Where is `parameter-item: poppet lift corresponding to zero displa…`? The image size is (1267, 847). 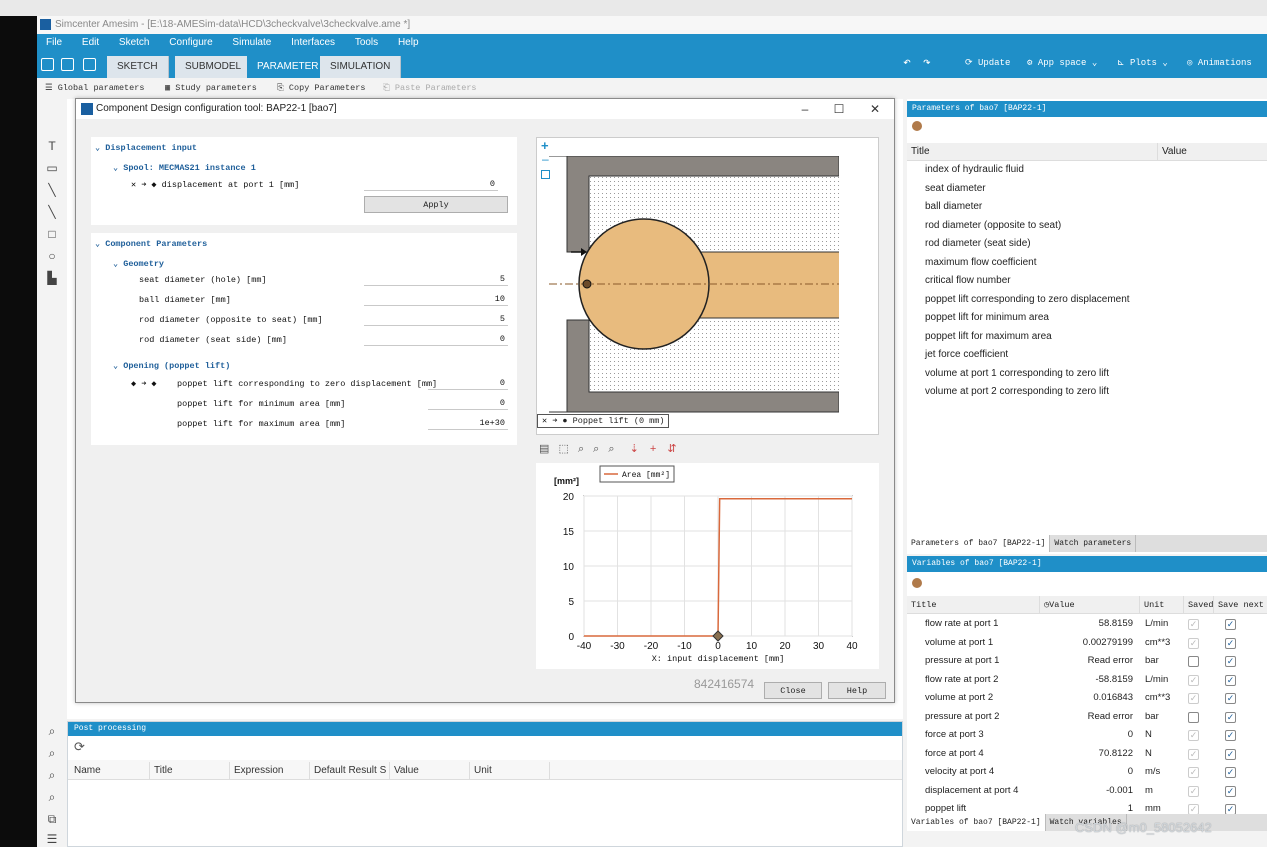 parameter-item: poppet lift corresponding to zero displa… is located at coordinates (1027, 299).